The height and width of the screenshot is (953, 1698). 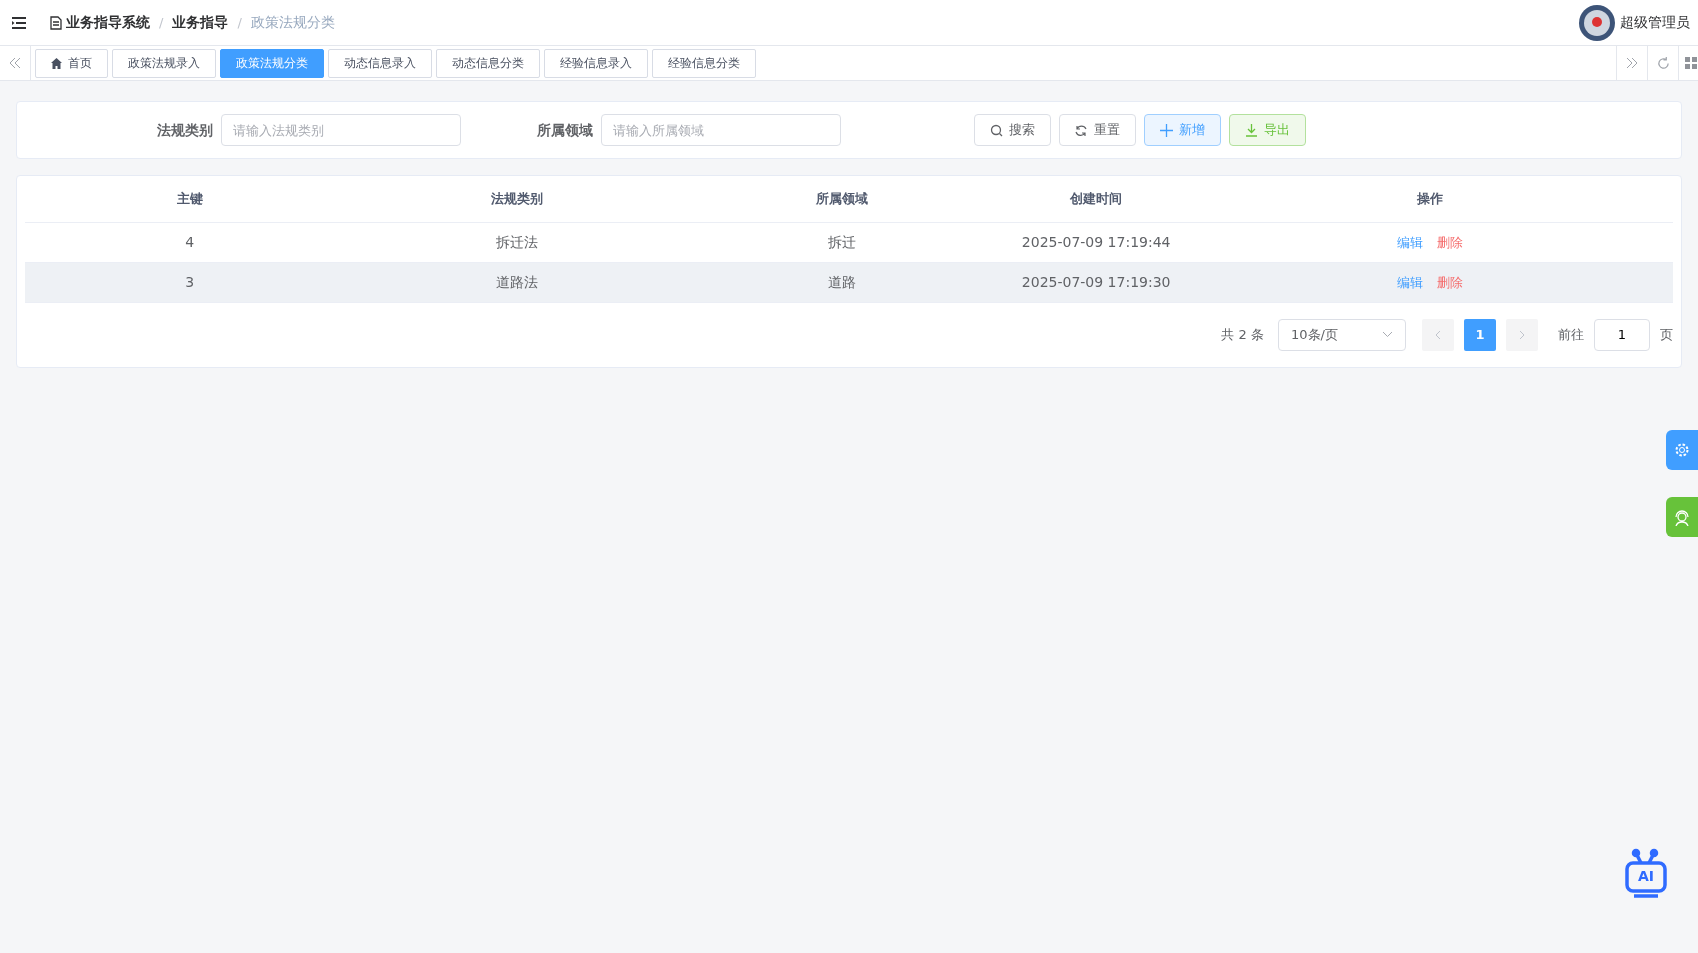 I want to click on breadcrumb-item: 政策法规分类, so click(x=292, y=22).